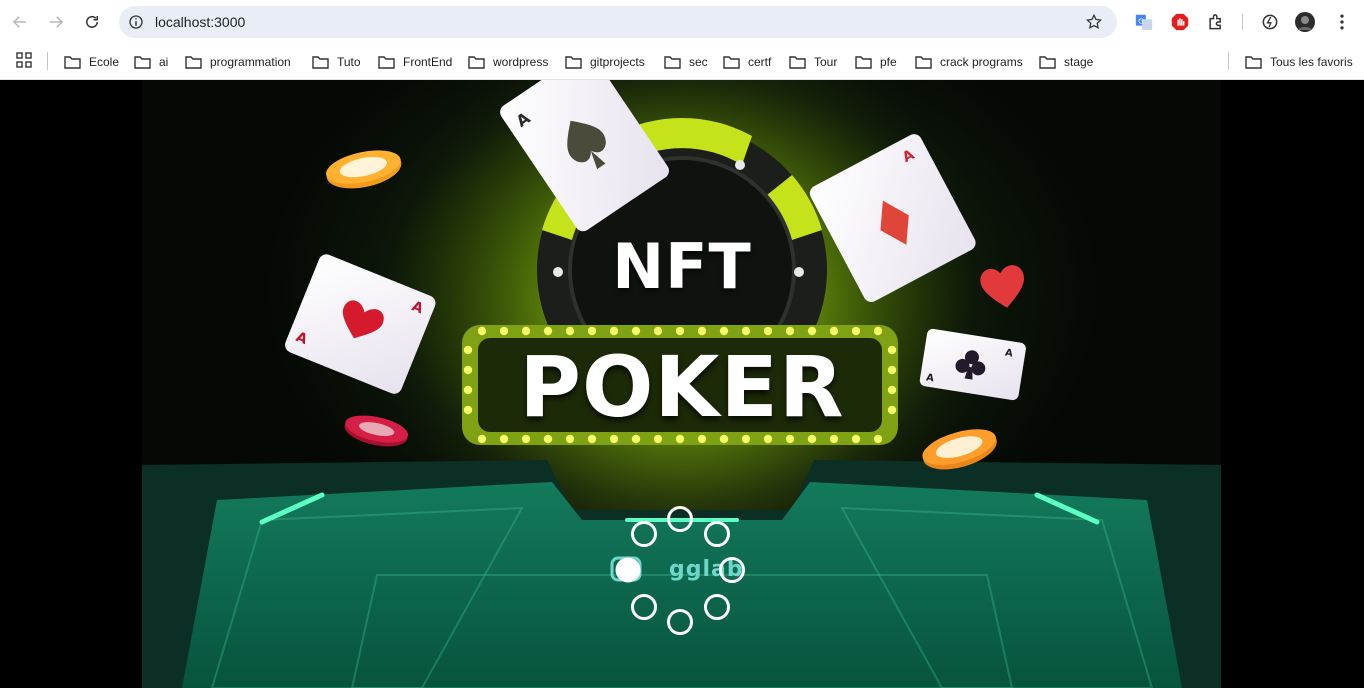 The width and height of the screenshot is (1364, 688). Describe the element at coordinates (686, 62) in the screenshot. I see `bookmark-folder-sec: sec` at that location.